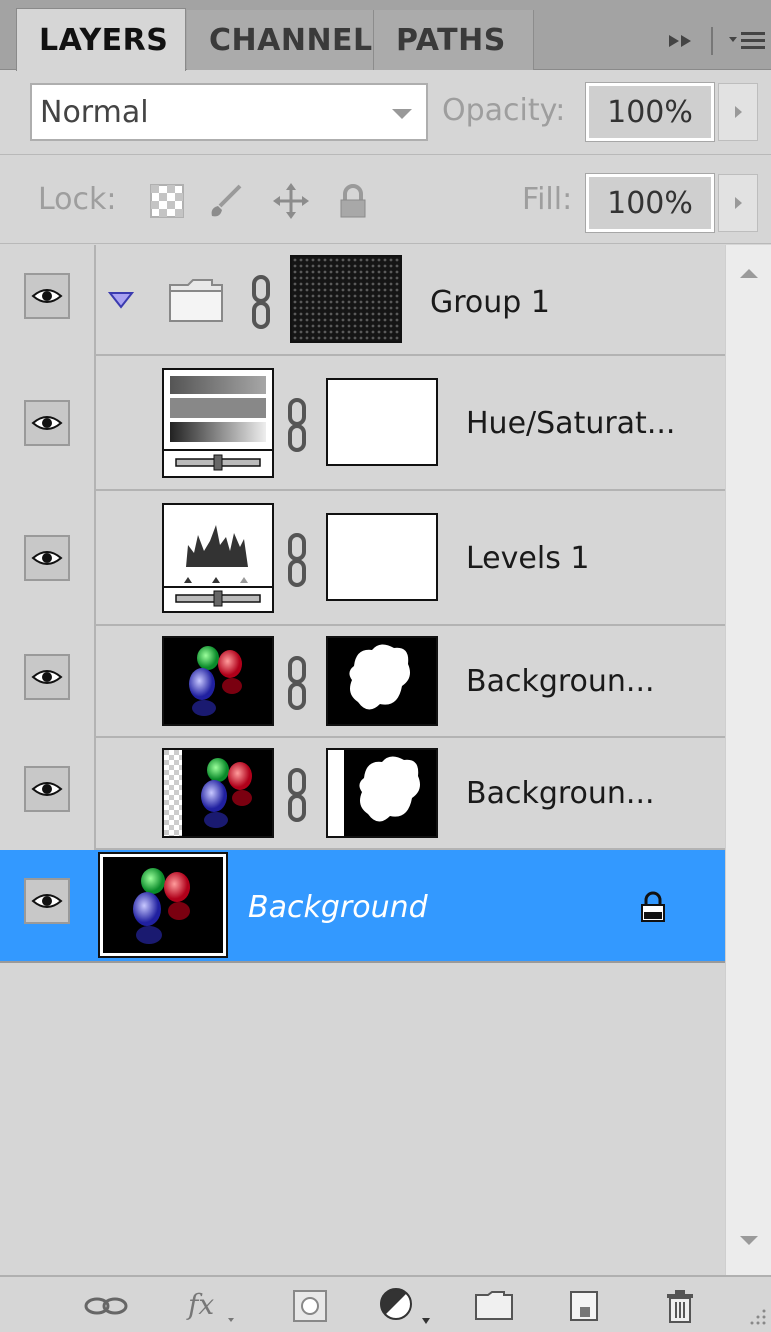 The height and width of the screenshot is (1332, 771). I want to click on lock-icon, so click(653, 906).